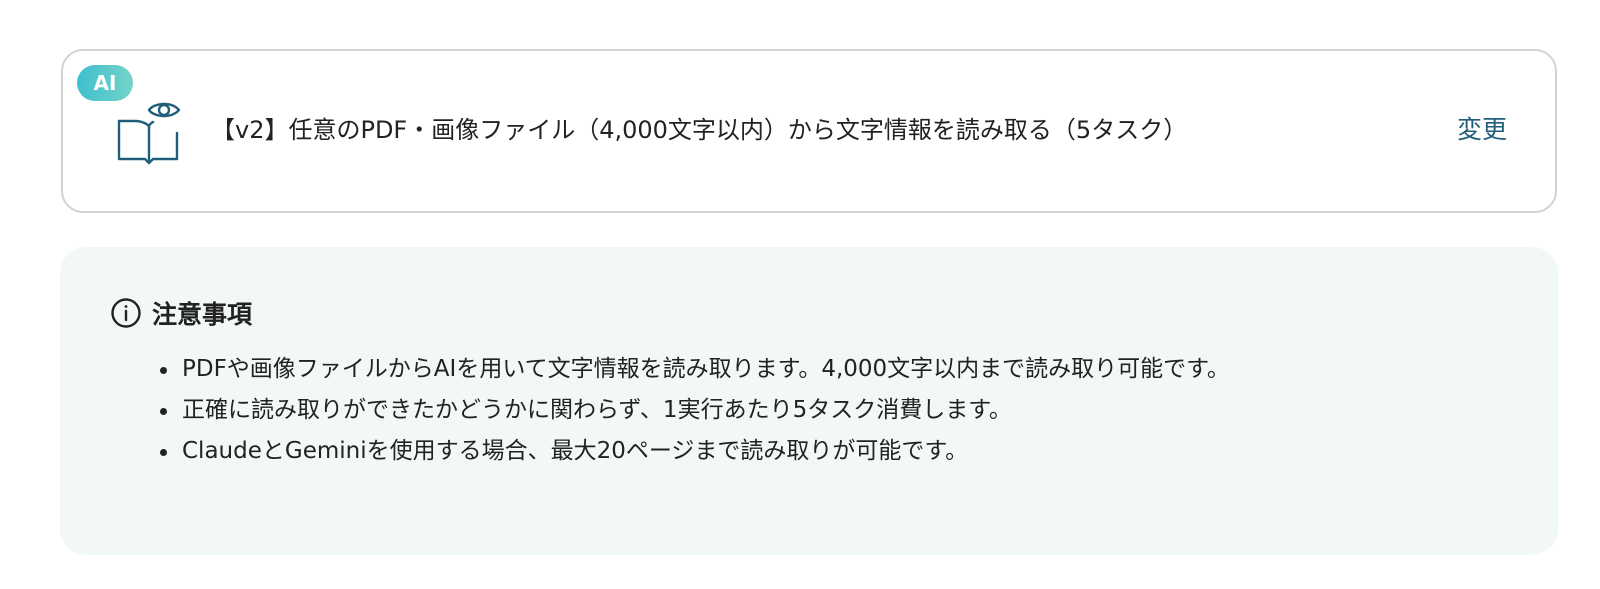  Describe the element at coordinates (149, 133) in the screenshot. I see `book-eye-icon` at that location.